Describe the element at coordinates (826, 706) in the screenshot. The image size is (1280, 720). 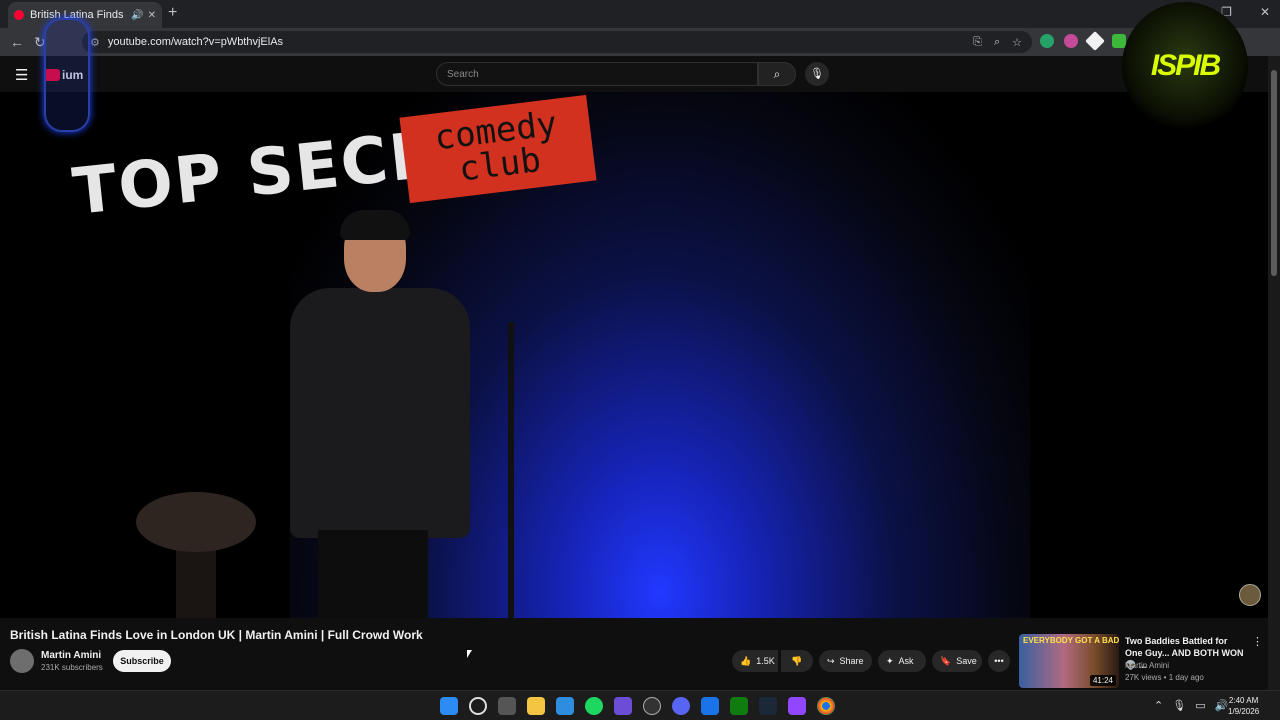
I see `chrome-icon` at that location.